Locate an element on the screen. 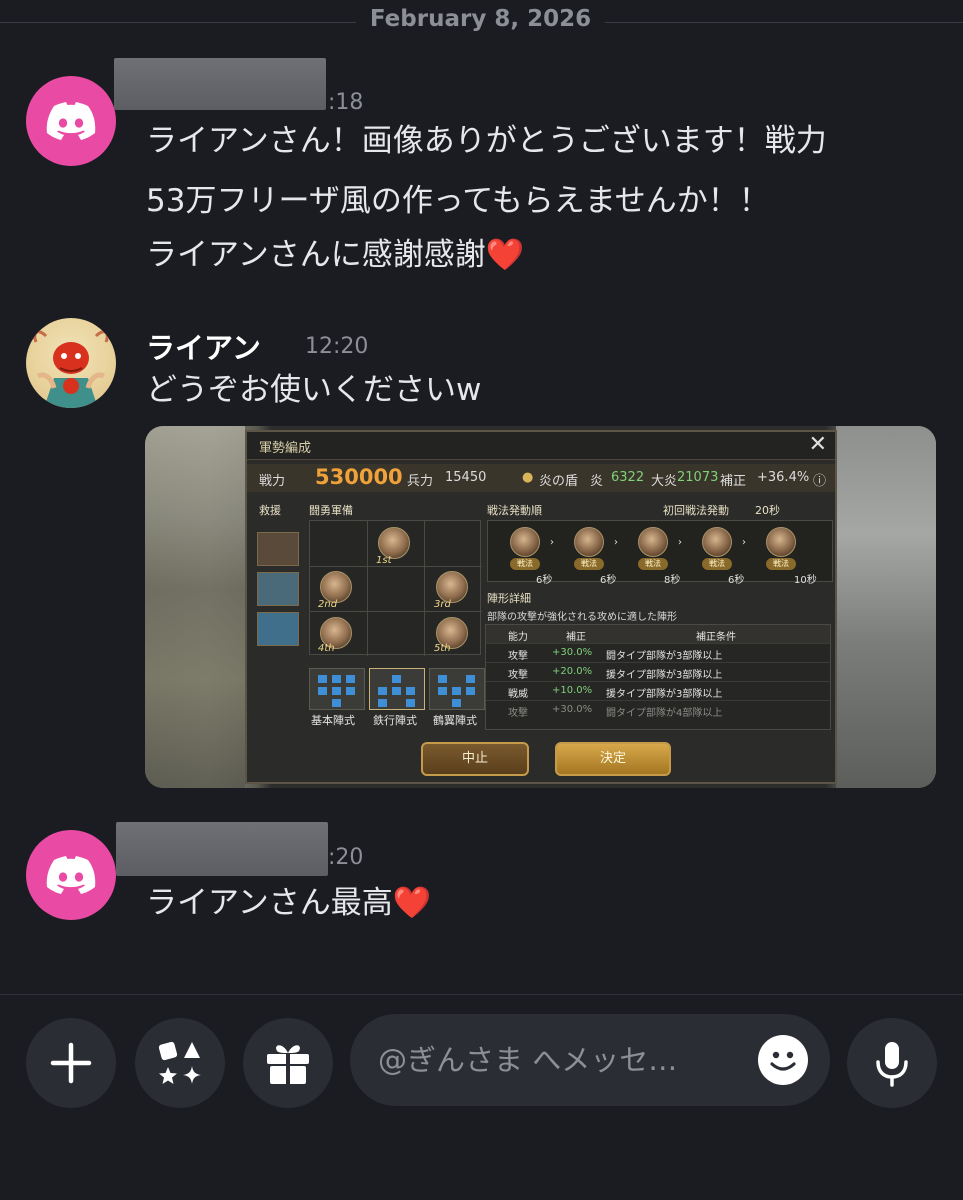  table-header: 能力 補正 補正条件 is located at coordinates (658, 634).